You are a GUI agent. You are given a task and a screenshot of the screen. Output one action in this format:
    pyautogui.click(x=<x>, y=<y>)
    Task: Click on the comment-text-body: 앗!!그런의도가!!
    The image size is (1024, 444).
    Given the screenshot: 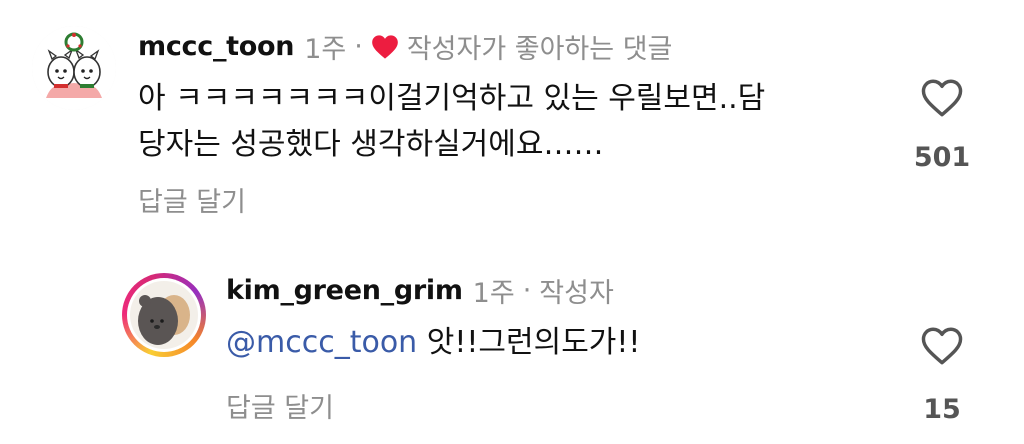 What is the action you would take?
    pyautogui.click(x=529, y=342)
    